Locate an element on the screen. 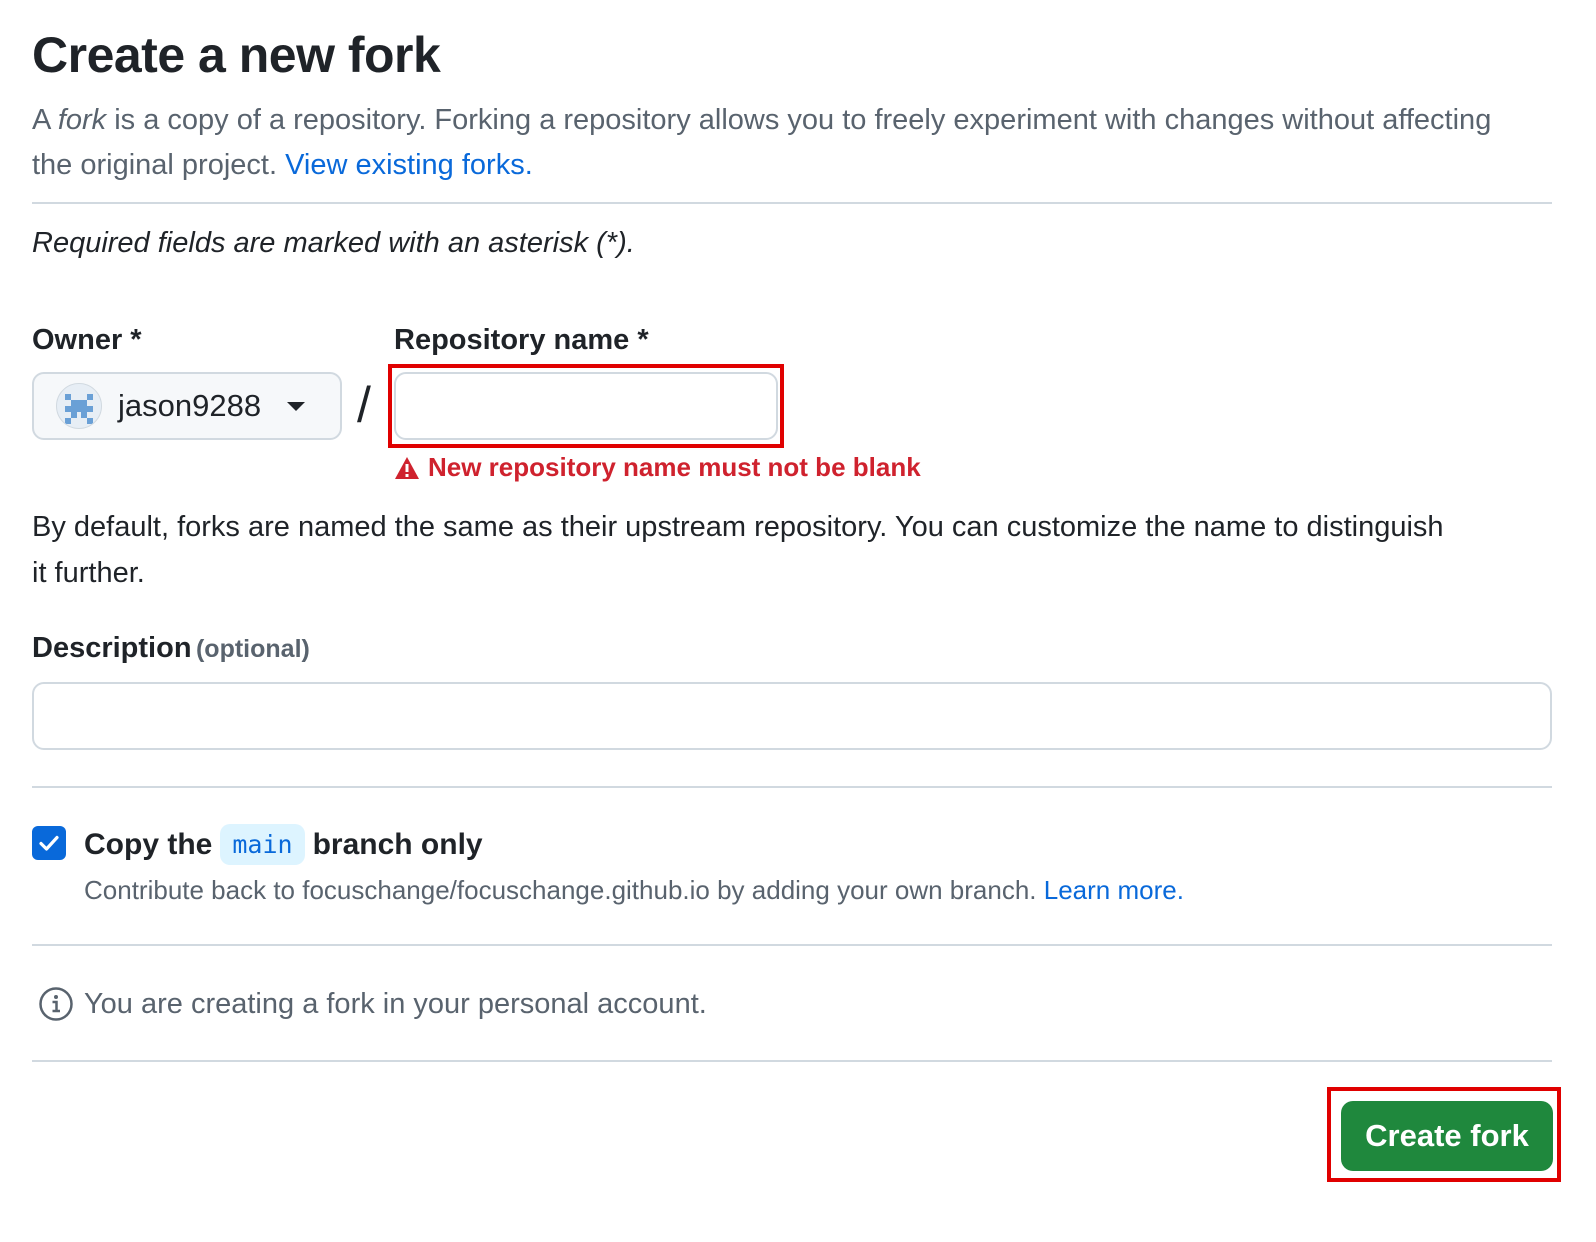 The width and height of the screenshot is (1596, 1242). repository-name-input is located at coordinates (586, 406).